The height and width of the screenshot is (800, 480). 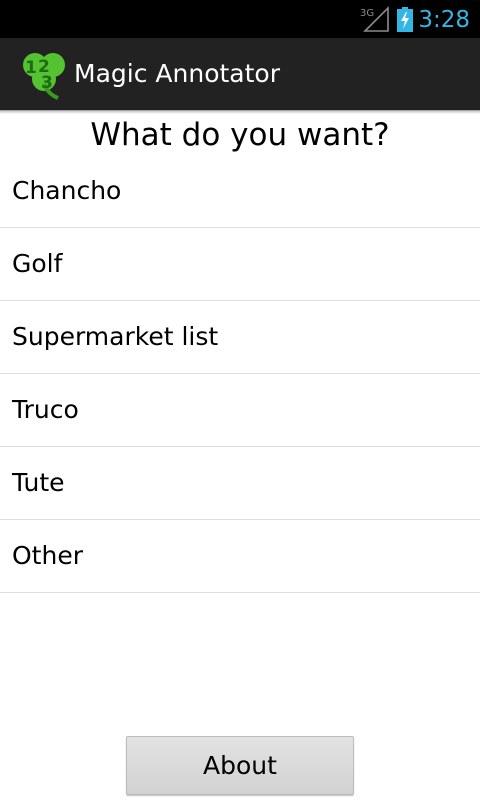 I want to click on list-item-label: Truco, so click(x=45, y=409).